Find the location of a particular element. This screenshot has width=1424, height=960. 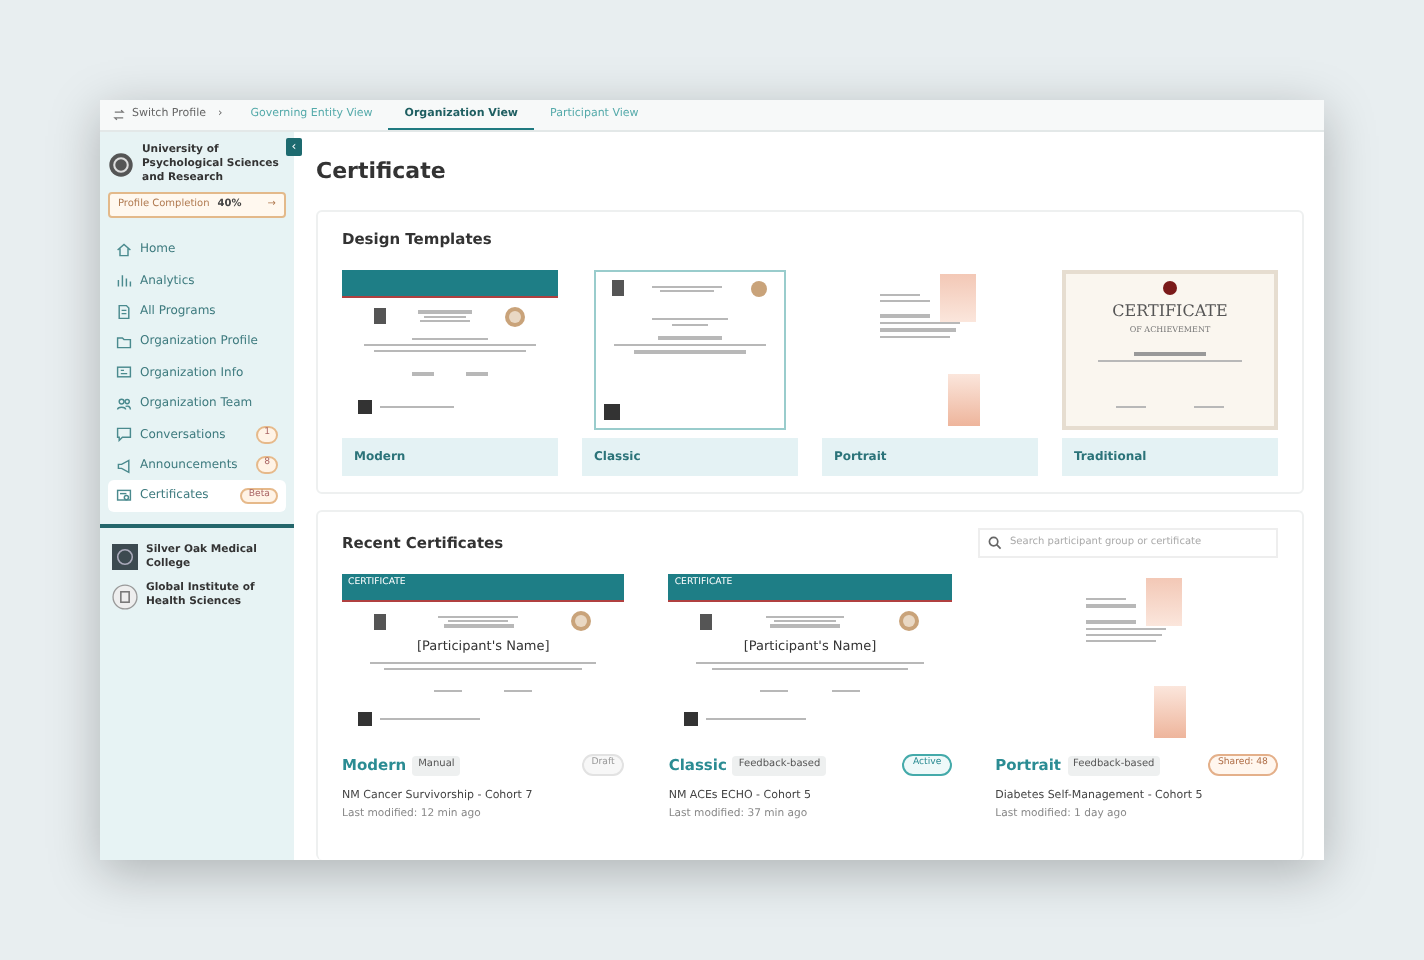

folder-icon is located at coordinates (124, 341).